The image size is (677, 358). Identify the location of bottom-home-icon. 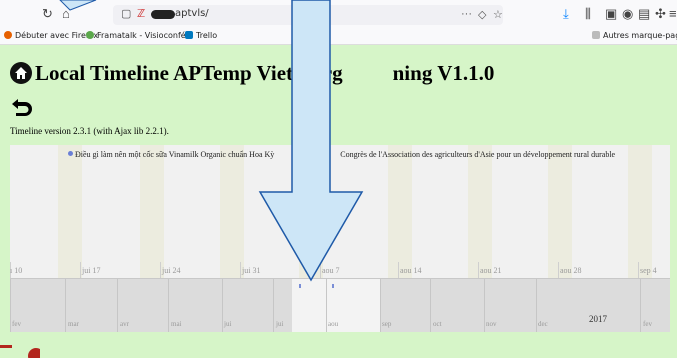
(20, 349).